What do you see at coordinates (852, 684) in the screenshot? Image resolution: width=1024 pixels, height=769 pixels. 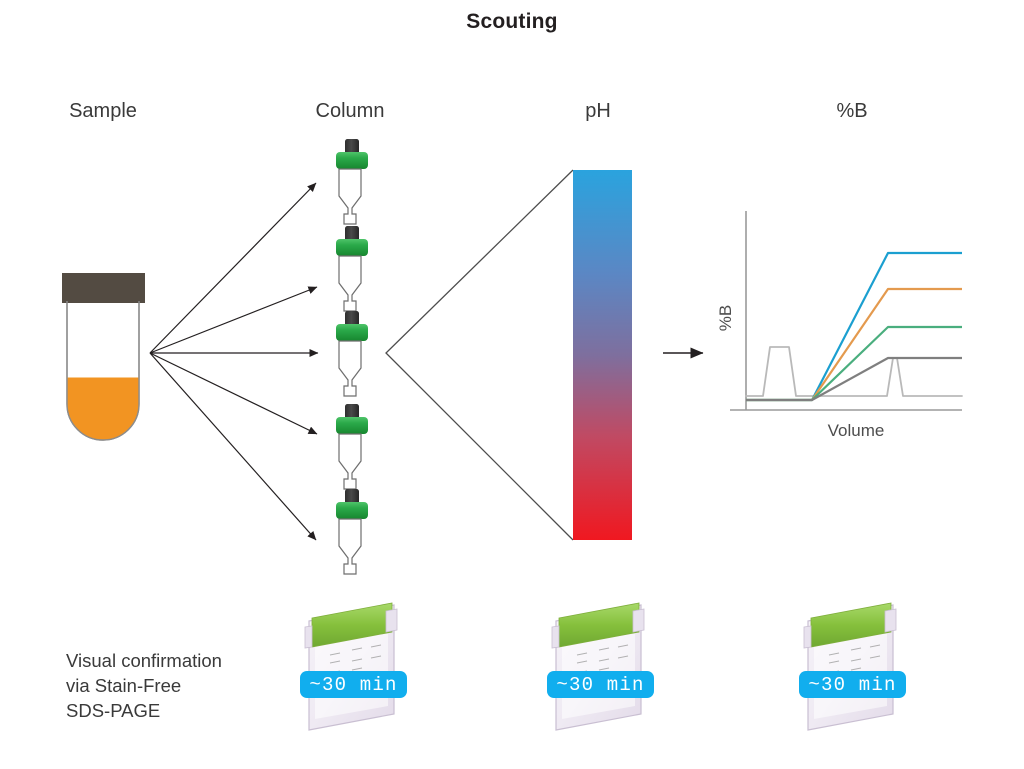 I see `time-badge-gel-3: ~30 min` at bounding box center [852, 684].